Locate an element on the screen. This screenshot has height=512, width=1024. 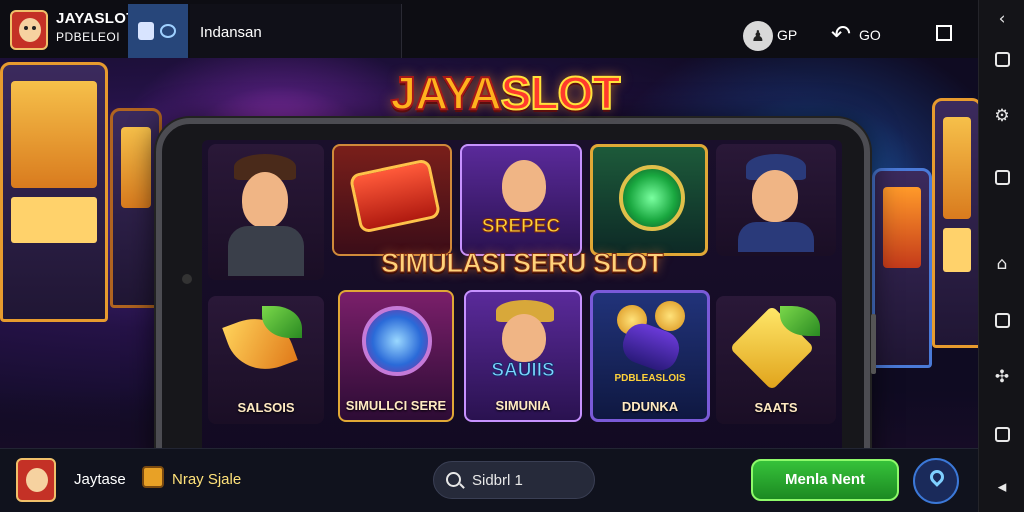
user-icon is located at coordinates (146, 31).